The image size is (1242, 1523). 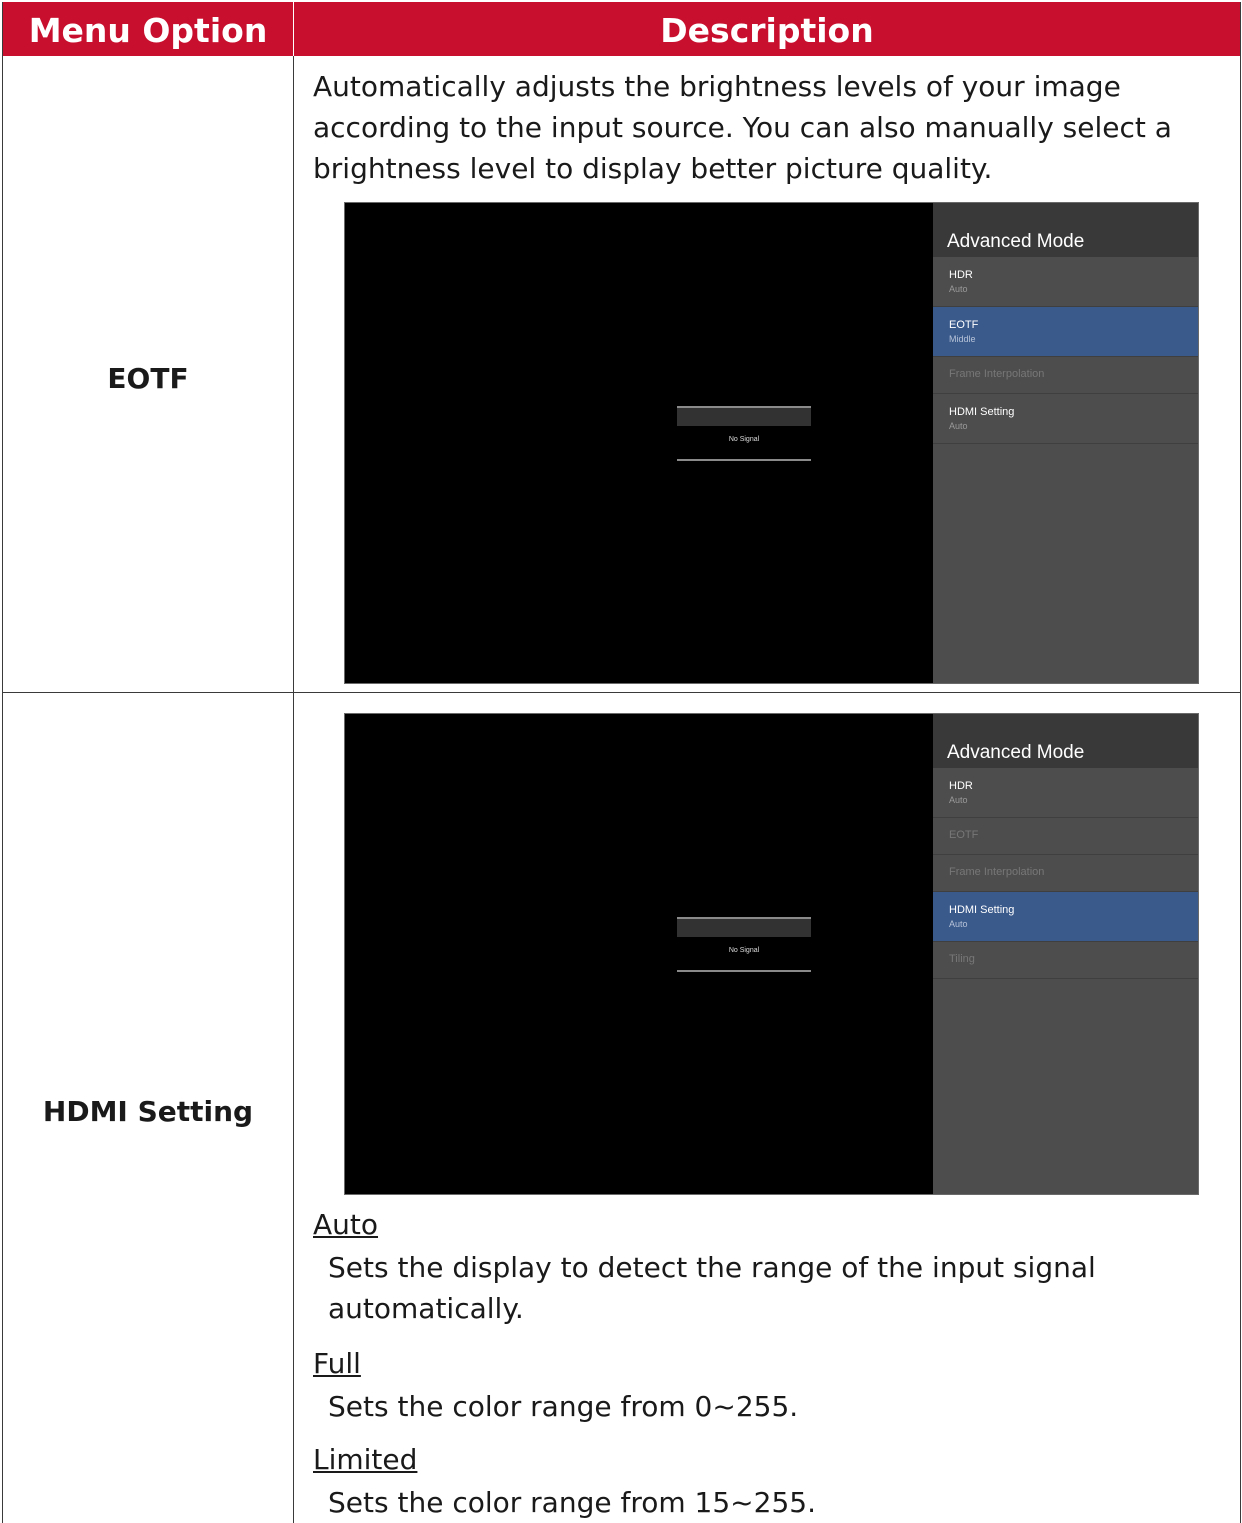 What do you see at coordinates (148, 30) in the screenshot?
I see `header-menu-option: Menu Option` at bounding box center [148, 30].